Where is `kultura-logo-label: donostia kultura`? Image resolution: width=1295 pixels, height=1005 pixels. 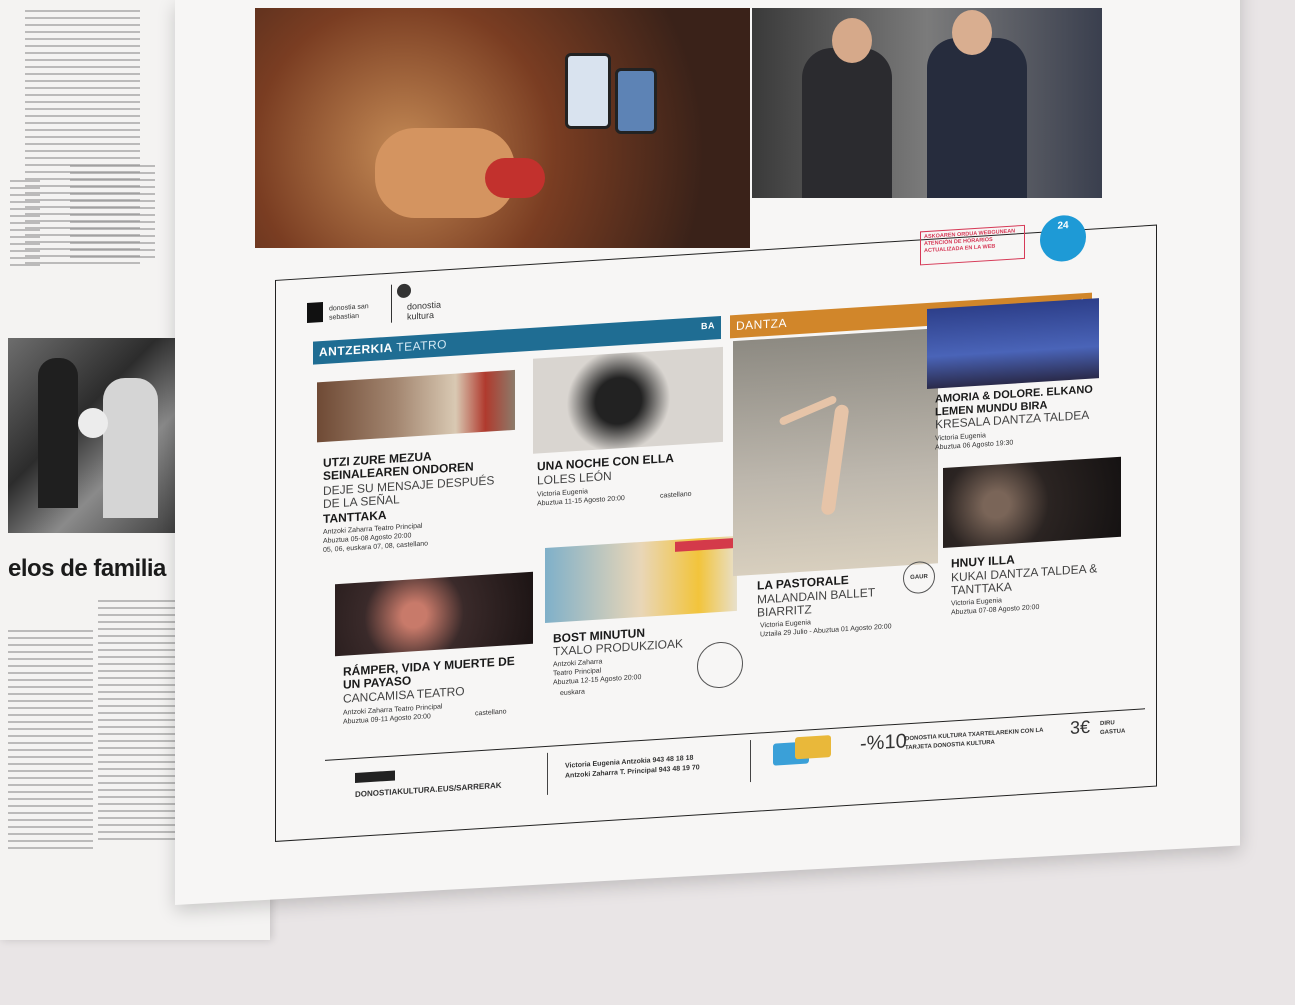
kultura-logo-label: donostia kultura is located at coordinates (424, 310).